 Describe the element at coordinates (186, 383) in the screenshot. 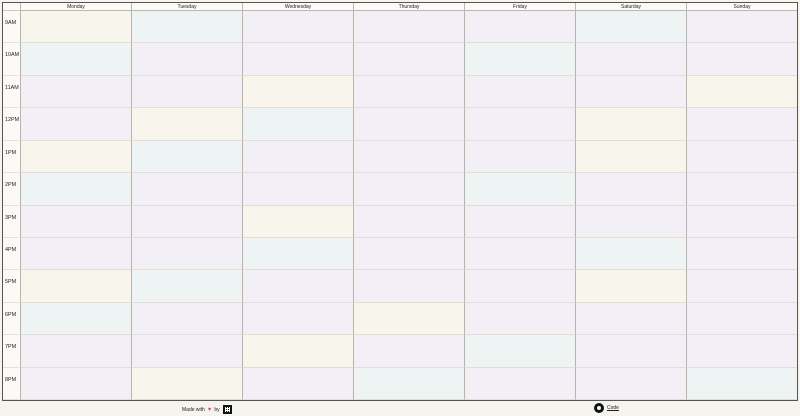

I see `slot-tuesday-8pm` at that location.